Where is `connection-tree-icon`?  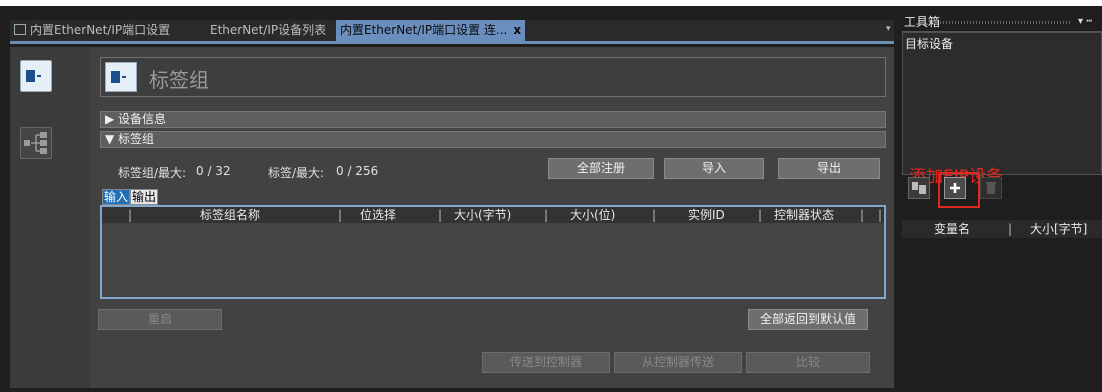
connection-tree-icon is located at coordinates (35, 143).